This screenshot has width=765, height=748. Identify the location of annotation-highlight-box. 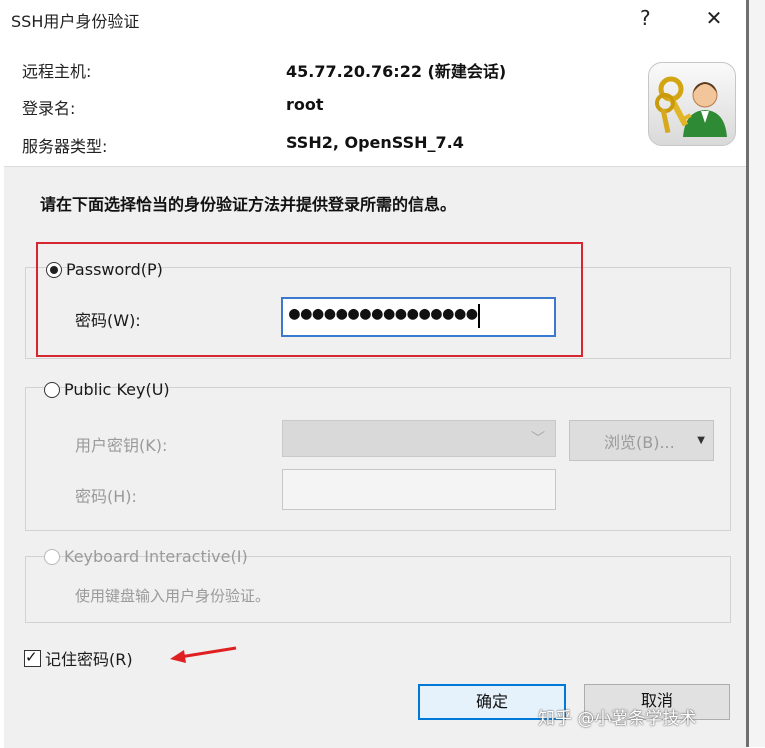
(309, 299).